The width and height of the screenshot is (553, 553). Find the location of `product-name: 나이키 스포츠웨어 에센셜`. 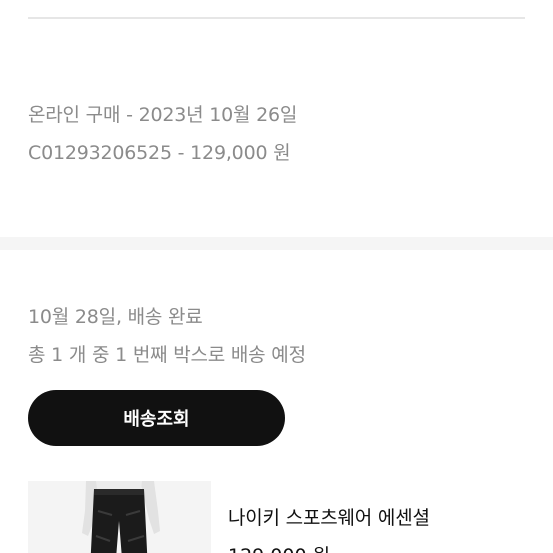

product-name: 나이키 스포츠웨어 에센셜 is located at coordinates (329, 516).